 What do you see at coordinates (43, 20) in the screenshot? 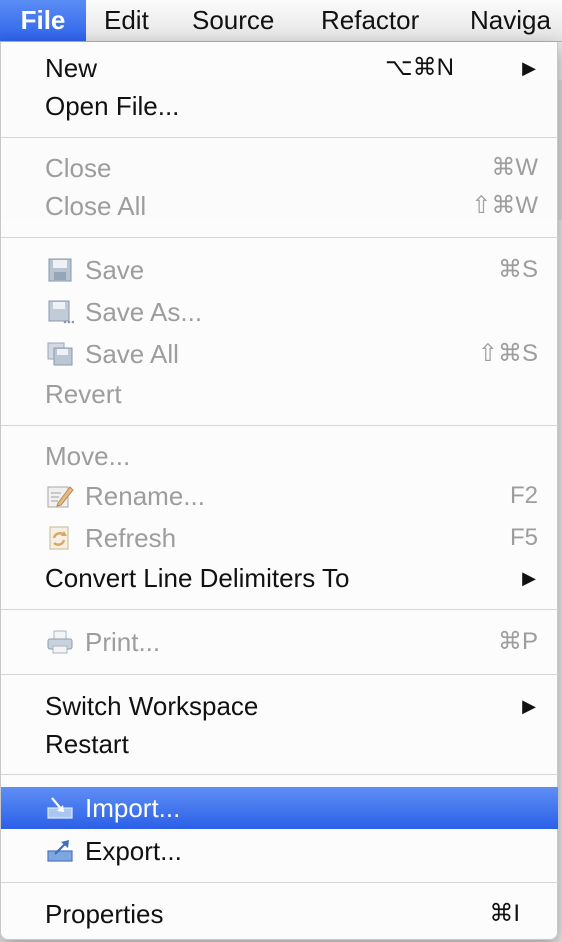
I see `menu-file: File` at bounding box center [43, 20].